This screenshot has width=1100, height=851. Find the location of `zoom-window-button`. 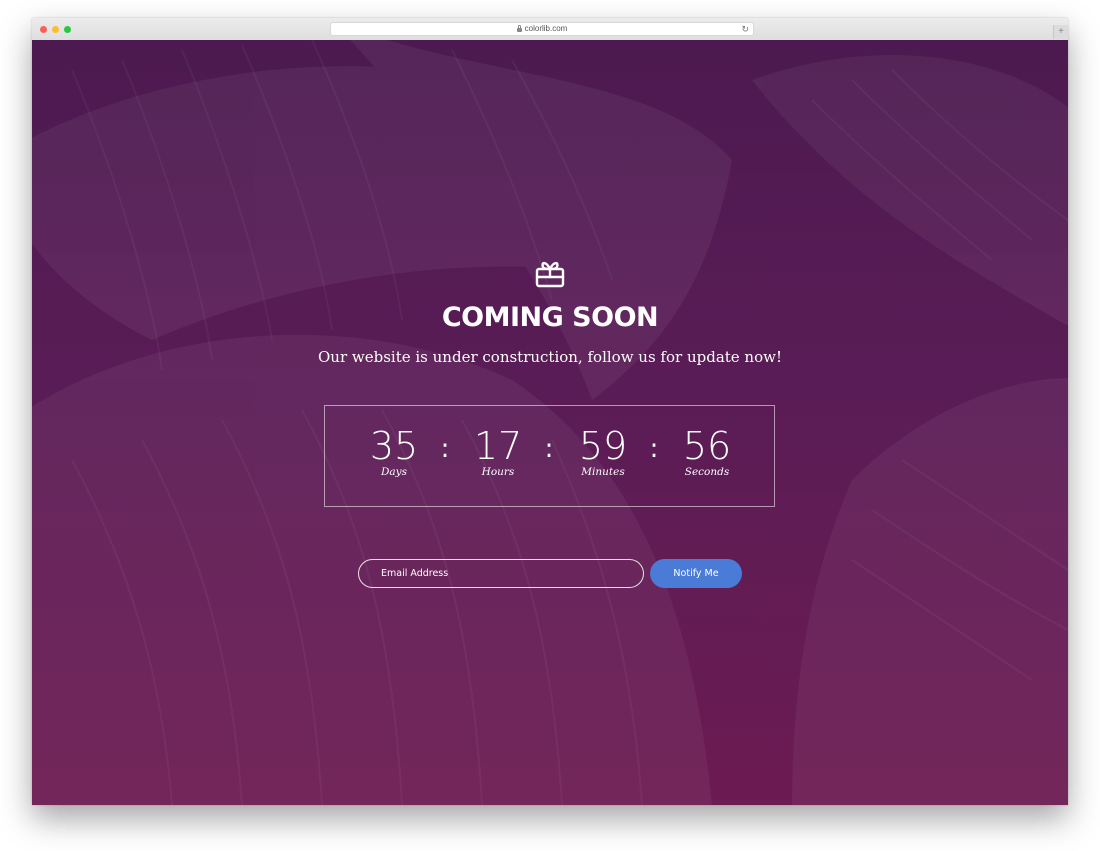

zoom-window-button is located at coordinates (67, 29).